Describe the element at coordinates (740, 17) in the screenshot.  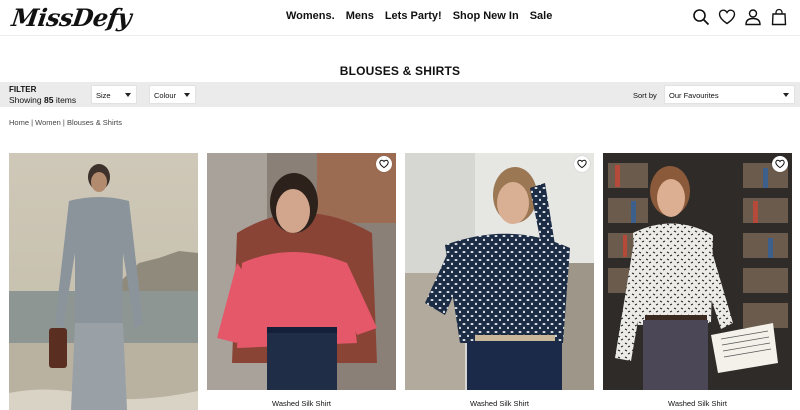
I see `header-icons` at that location.